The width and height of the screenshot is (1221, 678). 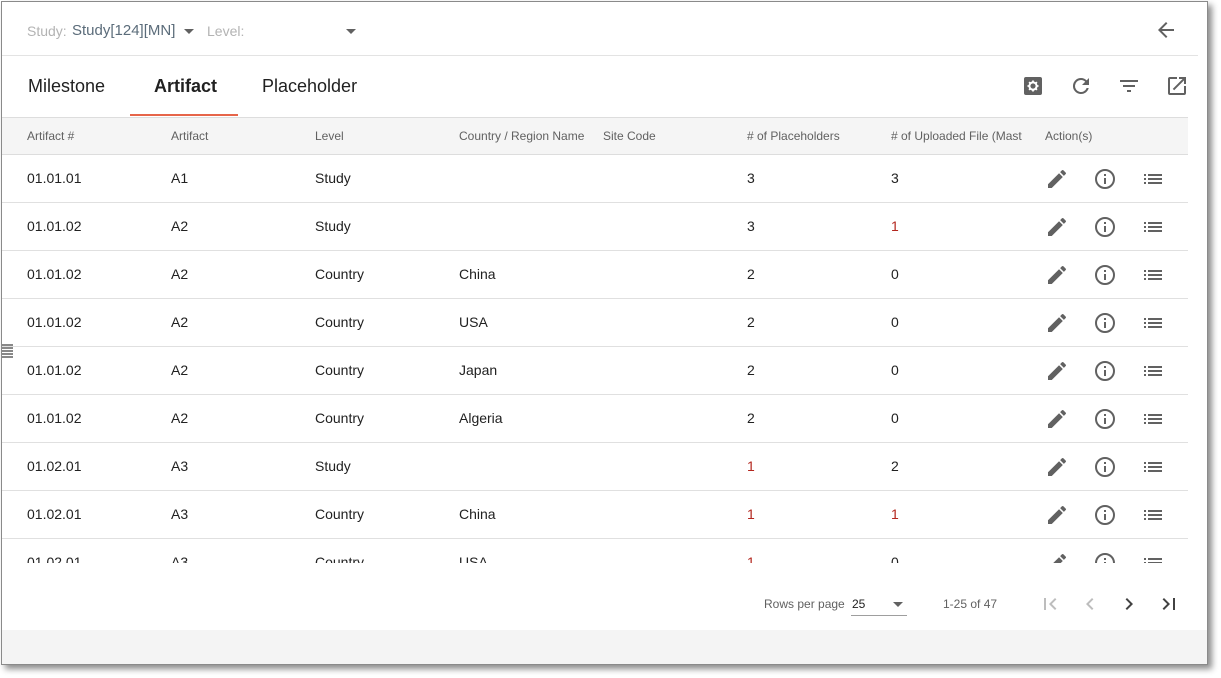 What do you see at coordinates (1193, 340) in the screenshot?
I see `table-scrollbar` at bounding box center [1193, 340].